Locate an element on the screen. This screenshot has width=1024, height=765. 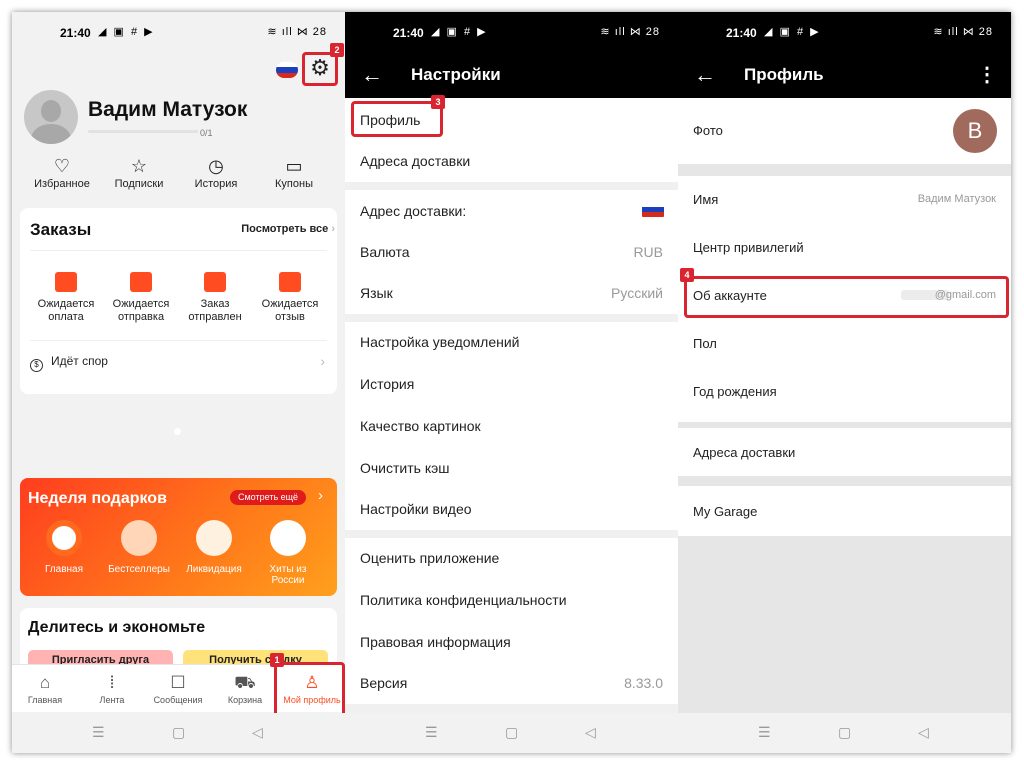
step-badge-4: 4 is located at coordinates (687, 275).